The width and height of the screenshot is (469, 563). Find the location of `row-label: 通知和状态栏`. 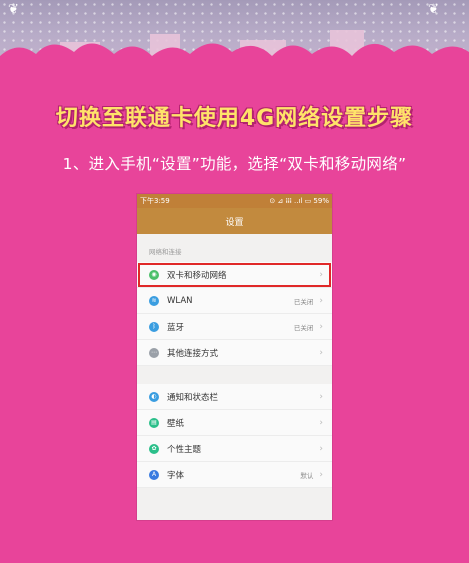

row-label: 通知和状态栏 is located at coordinates (193, 397).